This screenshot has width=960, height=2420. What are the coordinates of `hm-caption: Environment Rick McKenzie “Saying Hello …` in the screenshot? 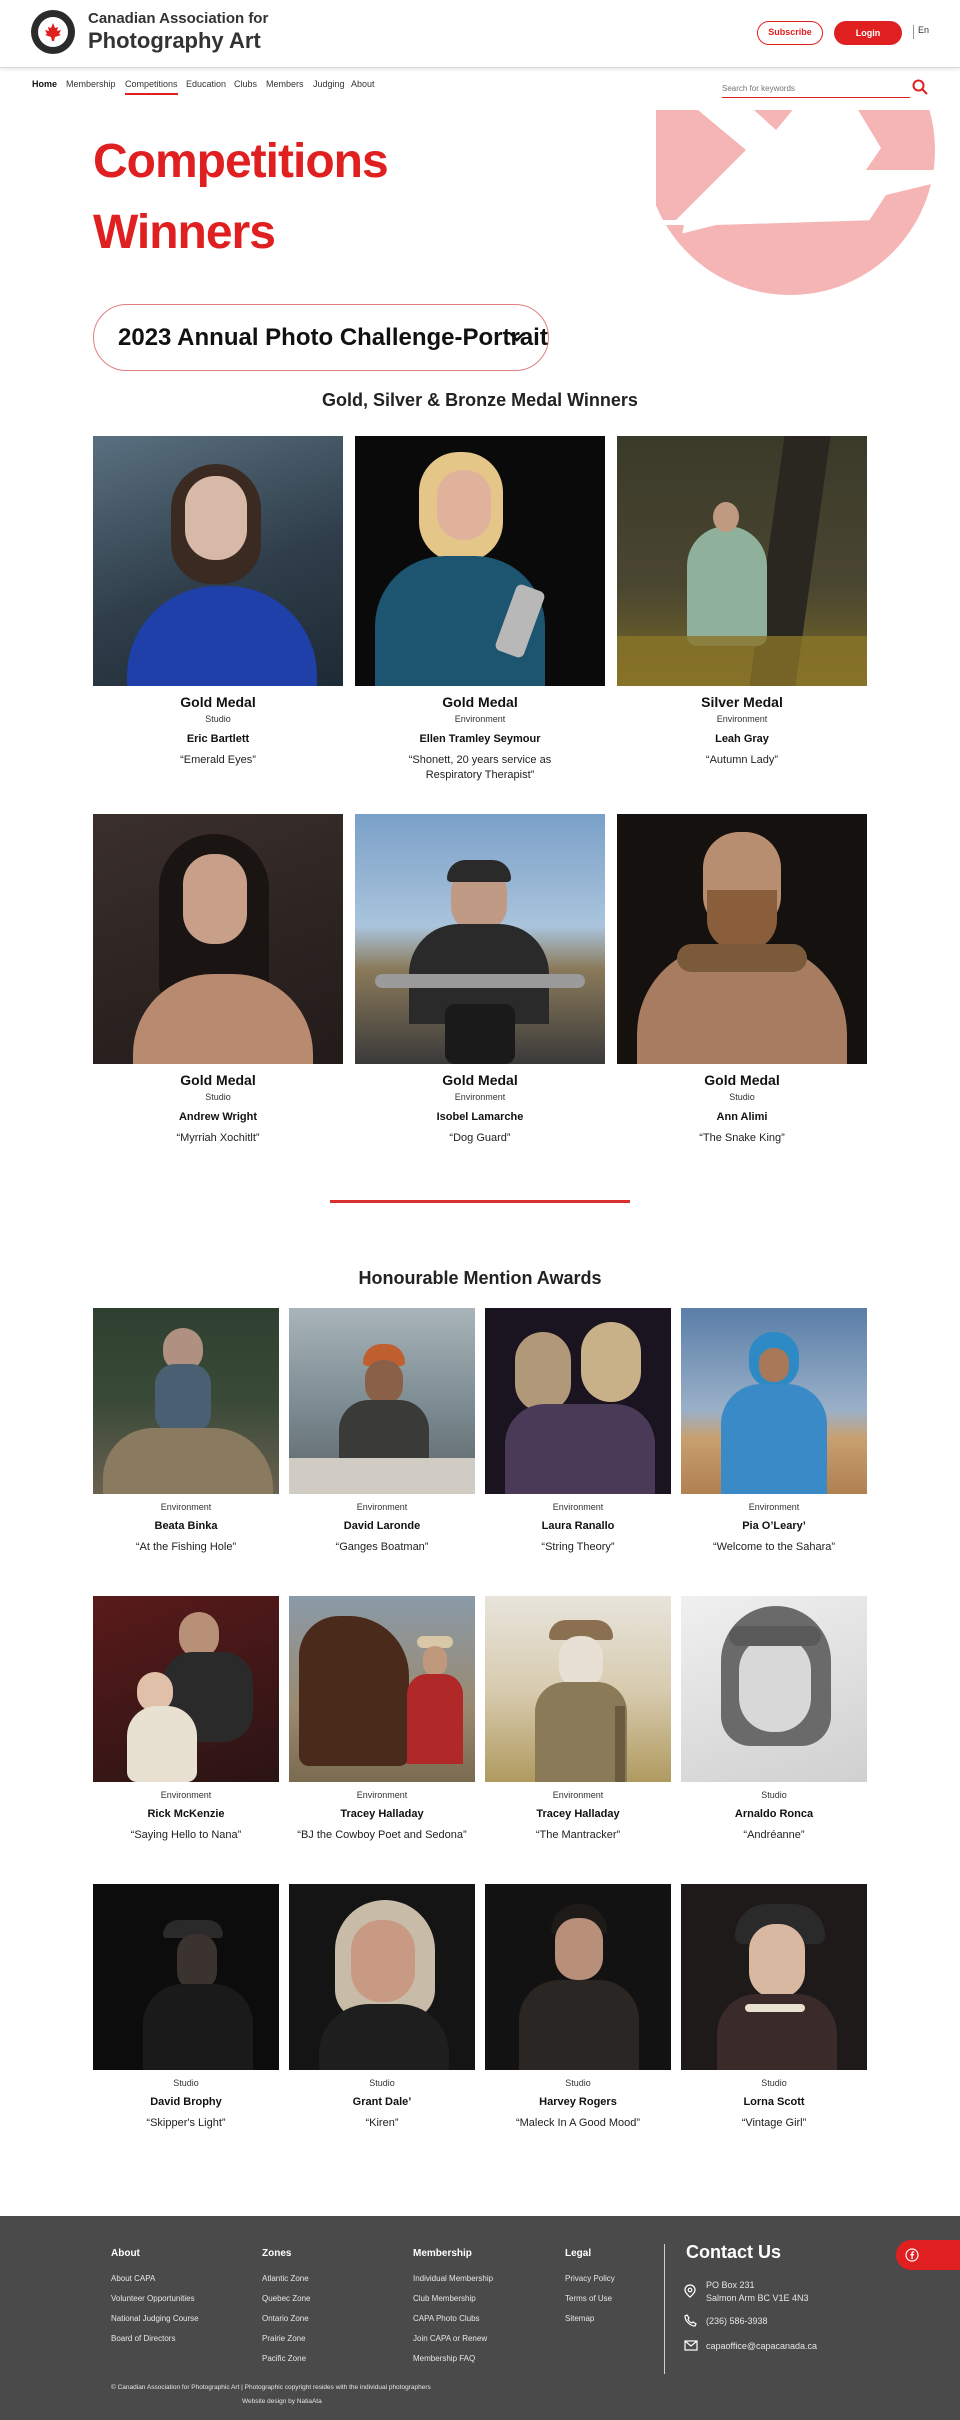 It's located at (186, 1816).